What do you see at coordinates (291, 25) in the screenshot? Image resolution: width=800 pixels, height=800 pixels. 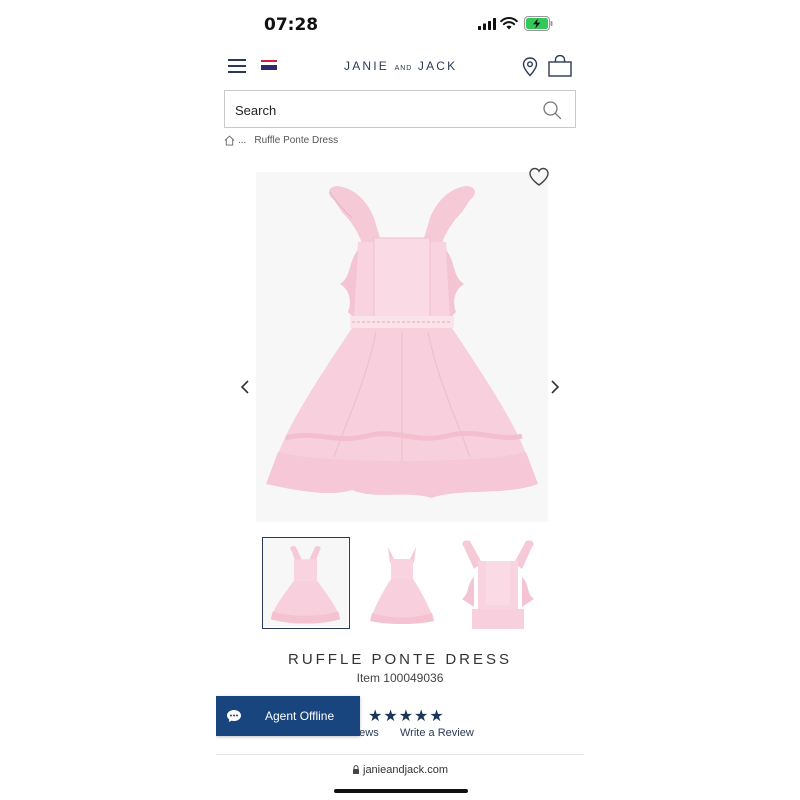 I see `status-time: 07:28` at bounding box center [291, 25].